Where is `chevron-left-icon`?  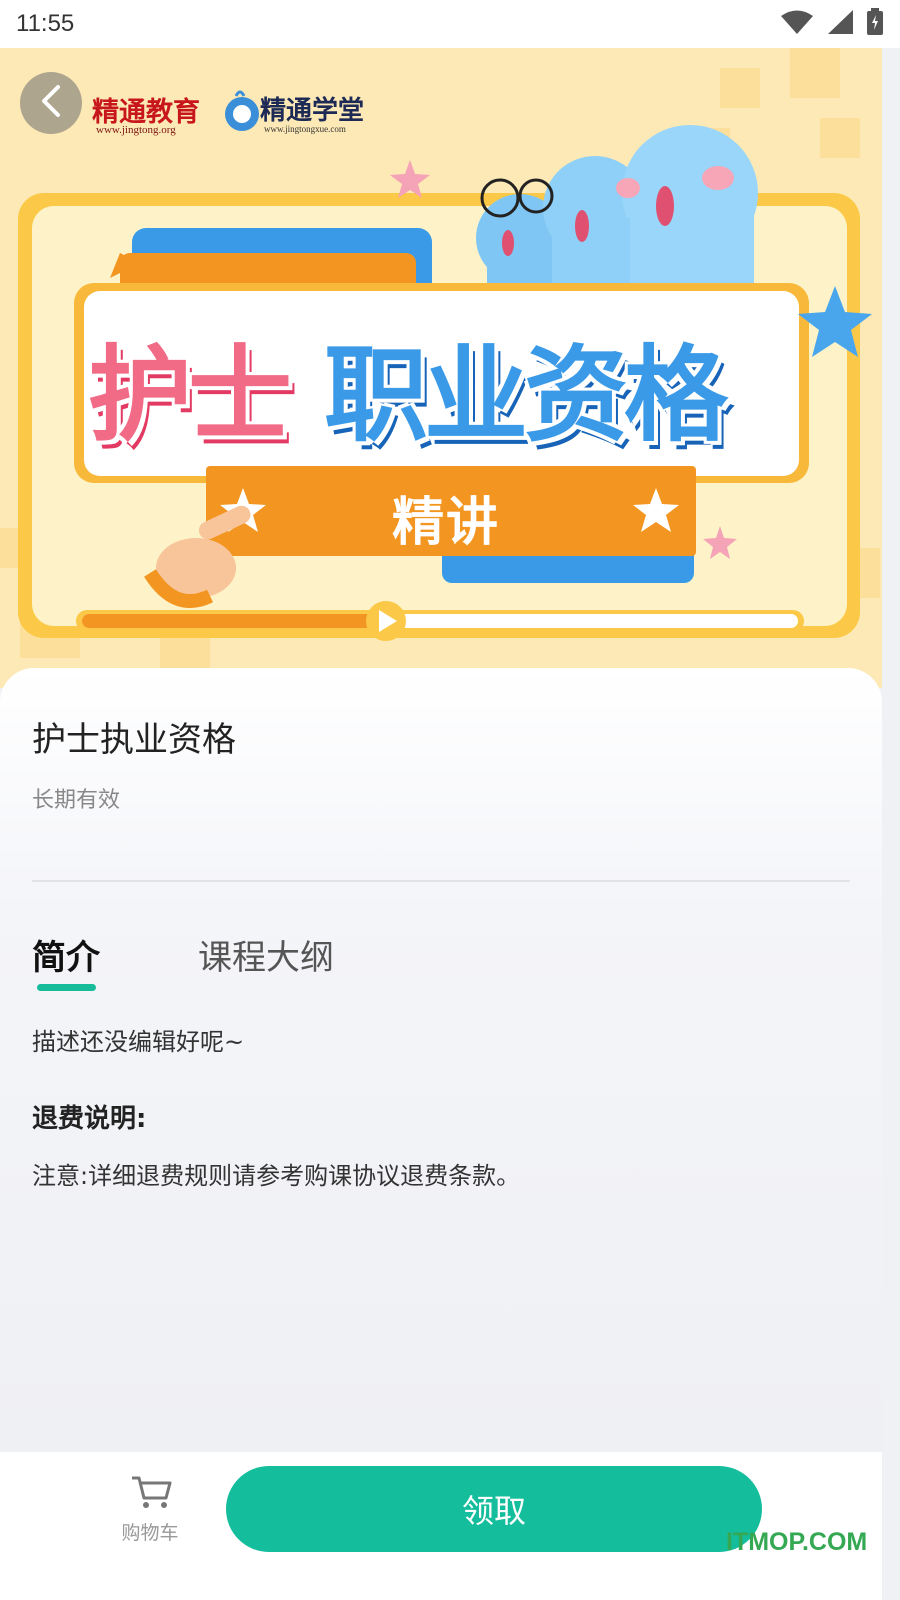 chevron-left-icon is located at coordinates (51, 103).